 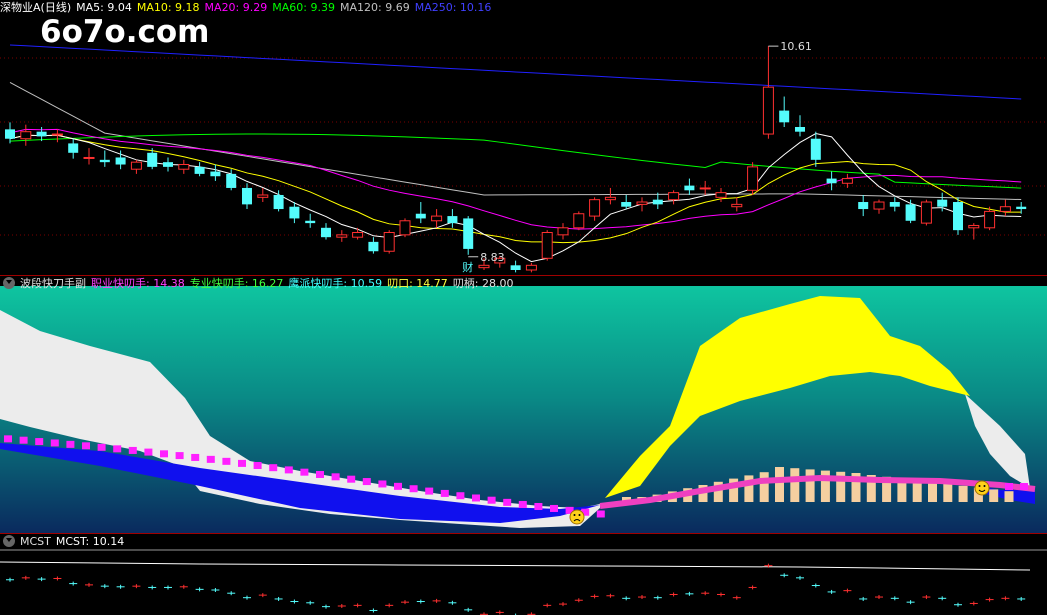 I want to click on mcst-panel: MCST MCST: 10.14, so click(x=523, y=574).